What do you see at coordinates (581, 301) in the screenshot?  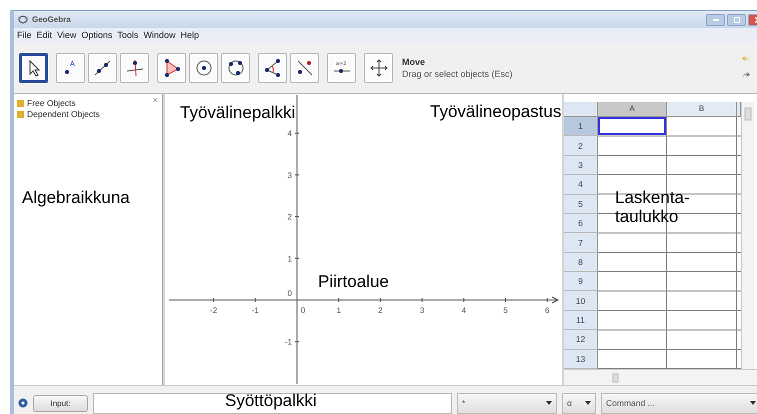 I see `row-header: 10` at bounding box center [581, 301].